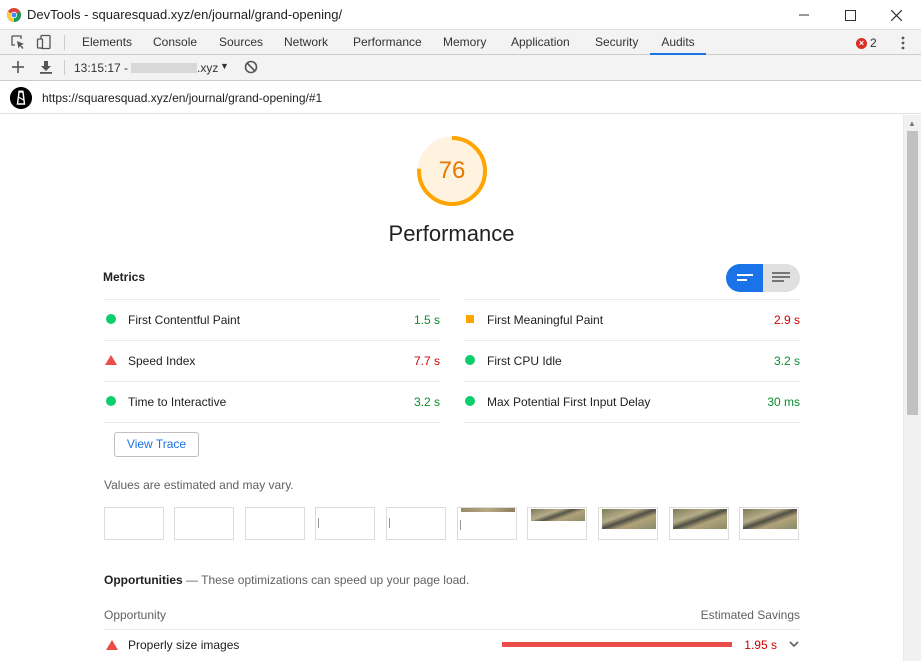  Describe the element at coordinates (101, 68) in the screenshot. I see `report-timestamp: 13:15:17 -` at that location.